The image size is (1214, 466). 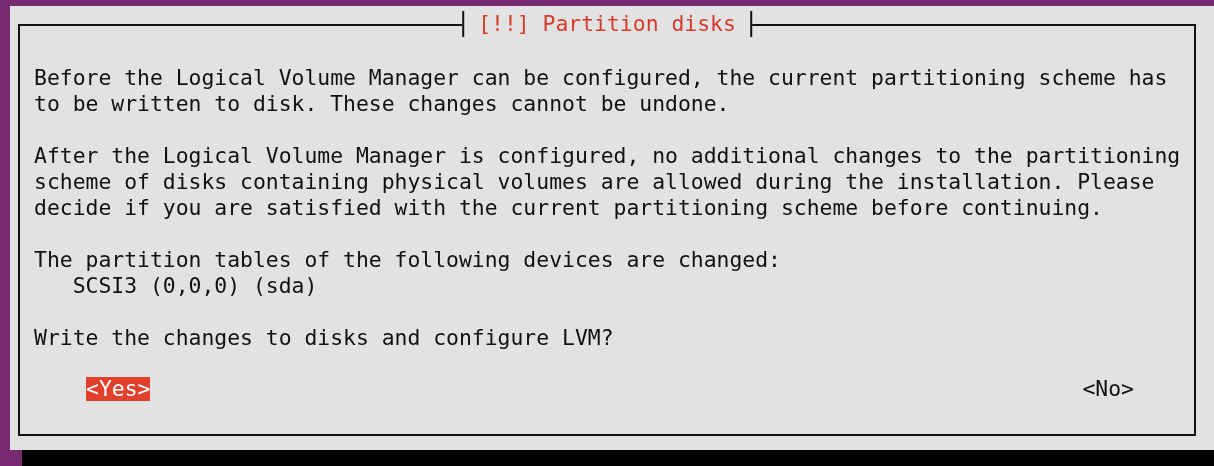 What do you see at coordinates (1108, 389) in the screenshot?
I see `dialog-button: <No>` at bounding box center [1108, 389].